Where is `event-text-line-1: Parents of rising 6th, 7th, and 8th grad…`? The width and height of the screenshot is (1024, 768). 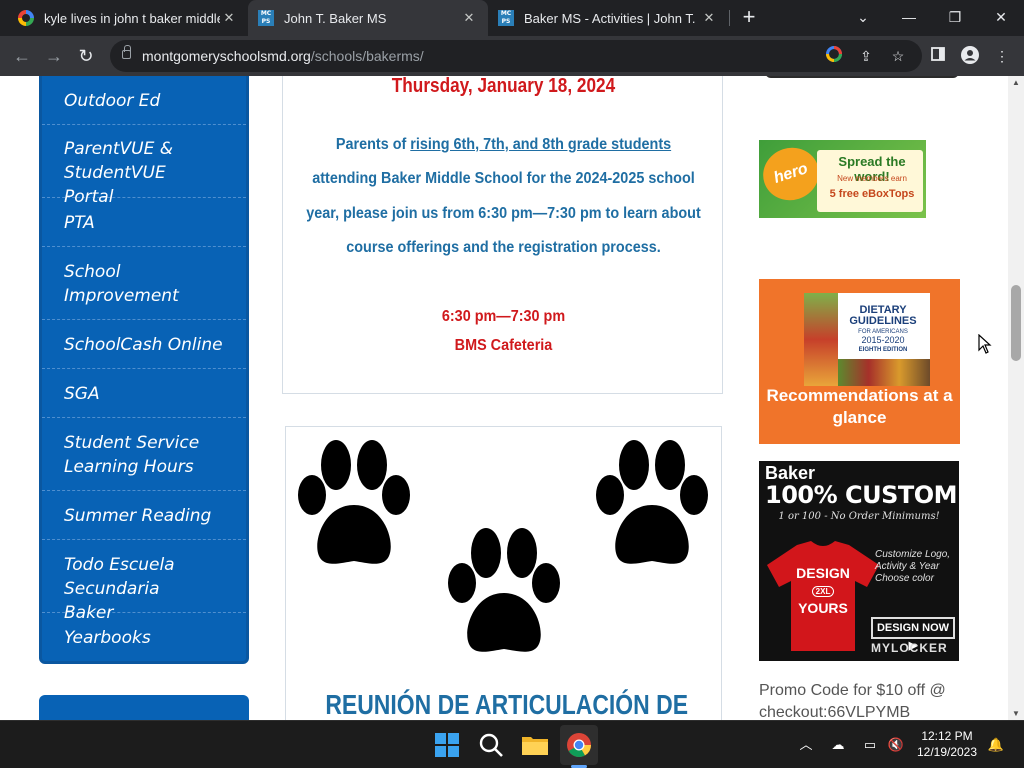 event-text-line-1: Parents of rising 6th, 7th, and 8th grad… is located at coordinates (503, 145).